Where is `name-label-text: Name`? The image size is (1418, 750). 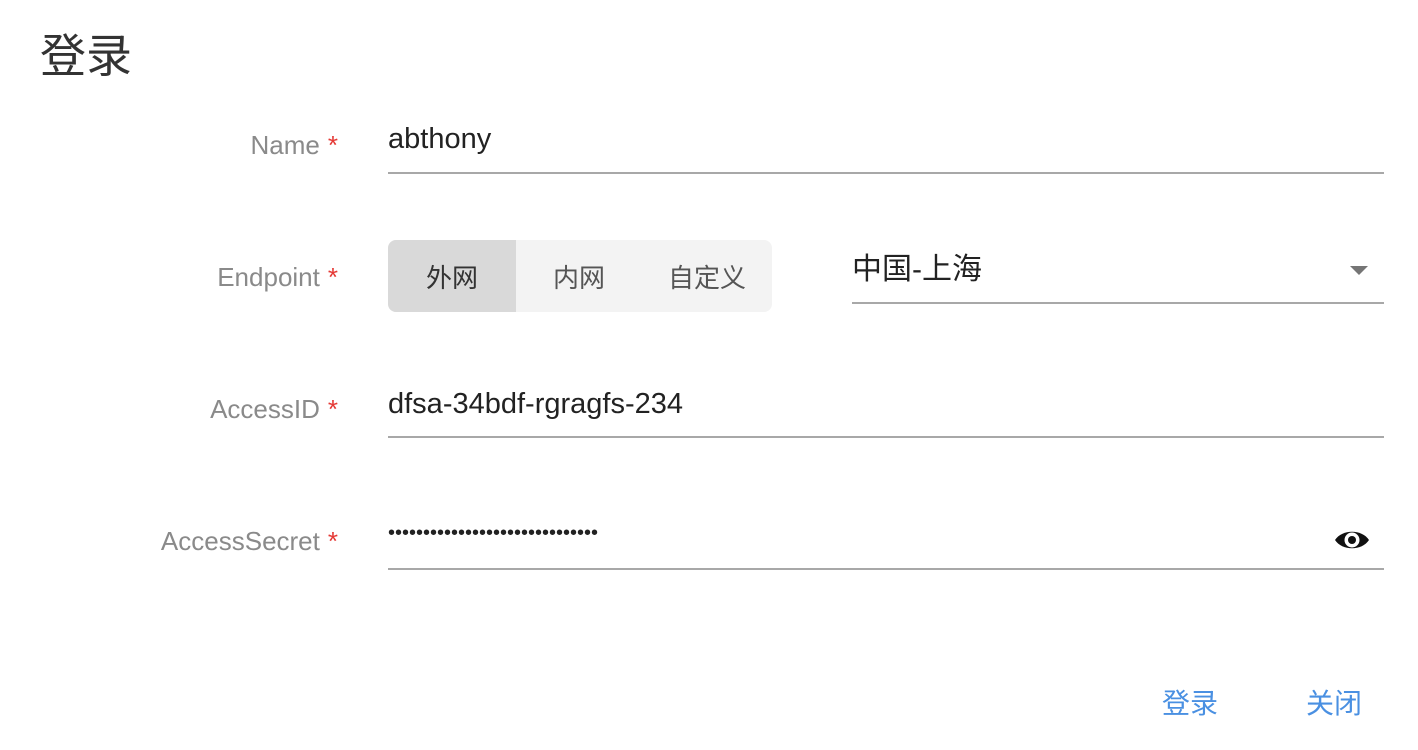 name-label-text: Name is located at coordinates (285, 145).